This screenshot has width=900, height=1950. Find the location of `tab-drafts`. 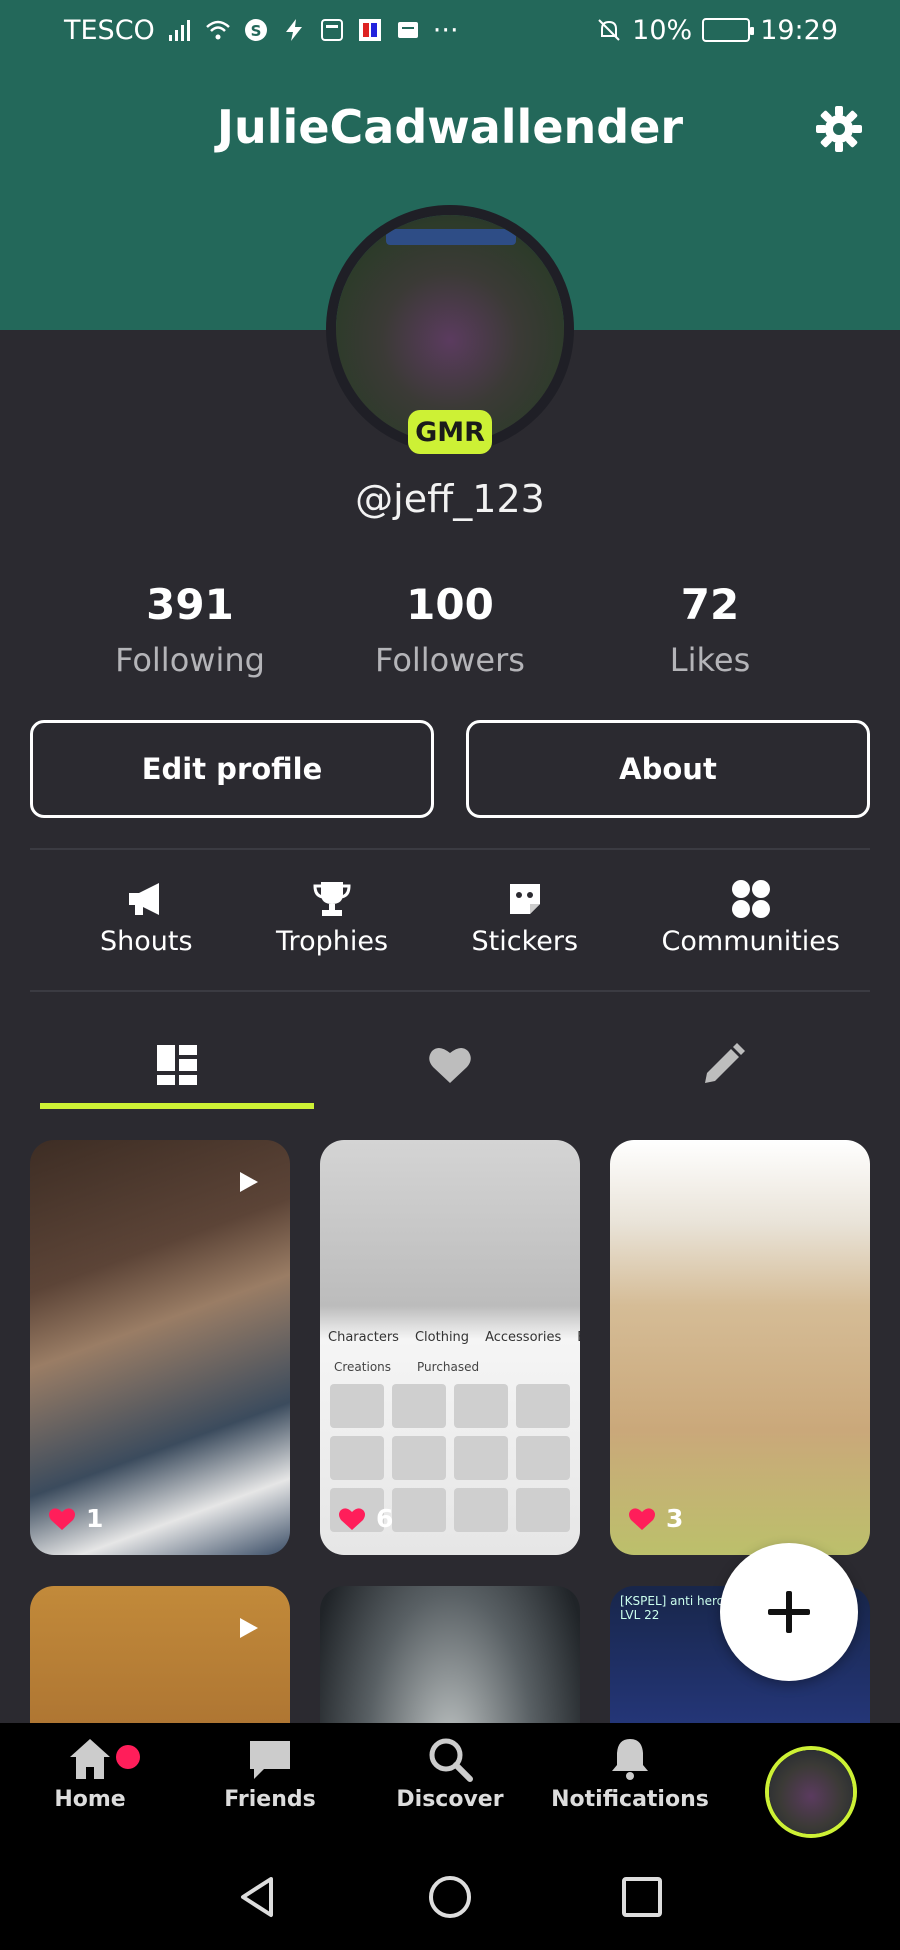

tab-drafts is located at coordinates (723, 1065).